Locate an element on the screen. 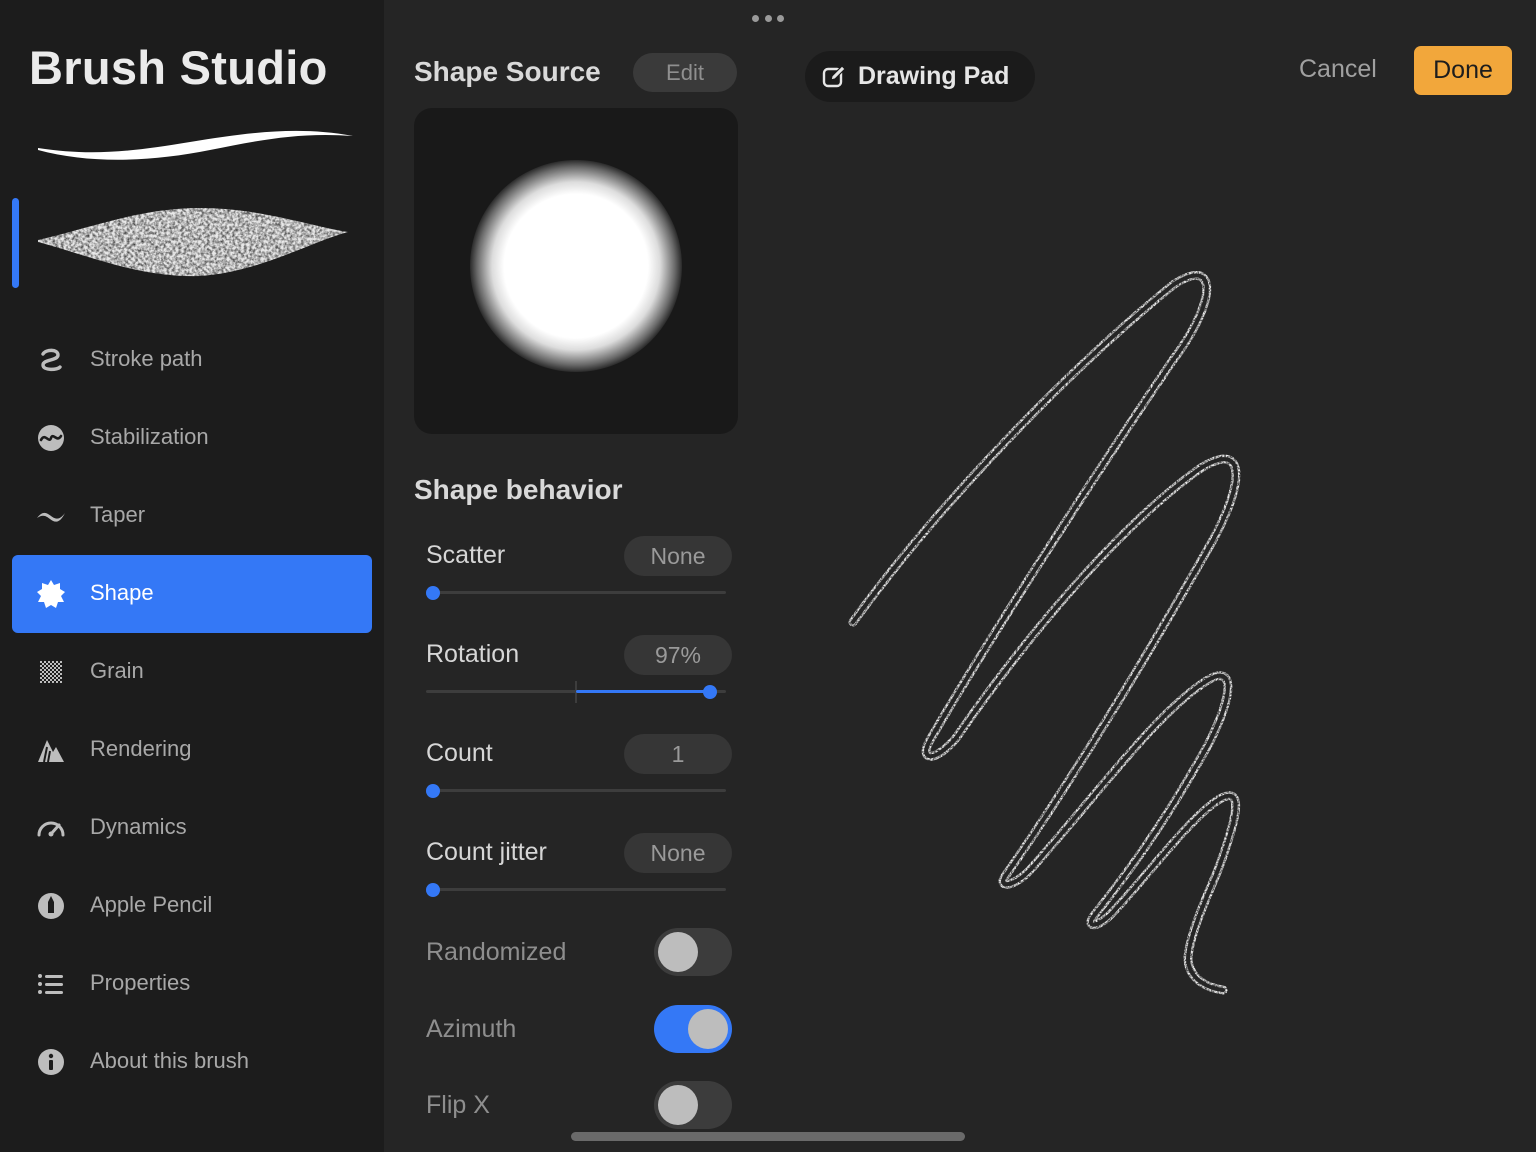  sidebar-item-stroke-path: Stroke path is located at coordinates (192, 360).